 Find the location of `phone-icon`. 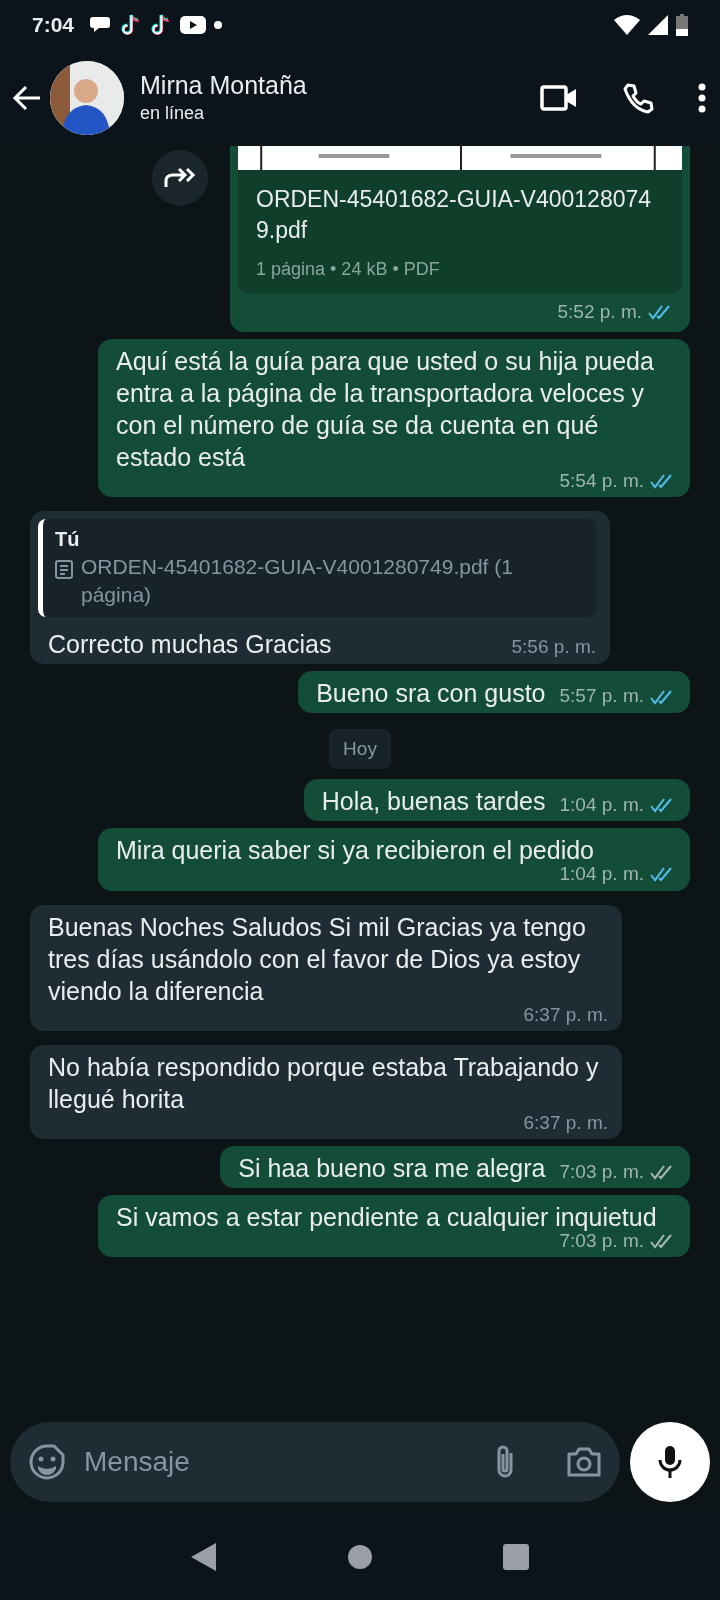

phone-icon is located at coordinates (638, 98).